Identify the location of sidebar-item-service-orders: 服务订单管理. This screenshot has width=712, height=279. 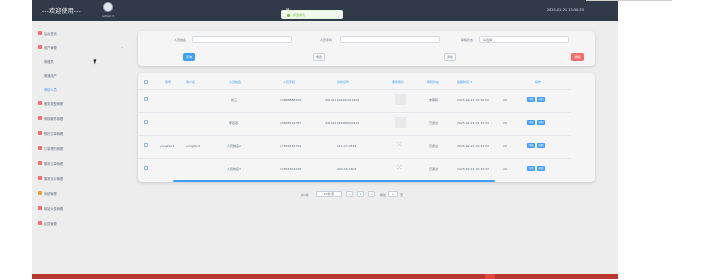
(85, 164).